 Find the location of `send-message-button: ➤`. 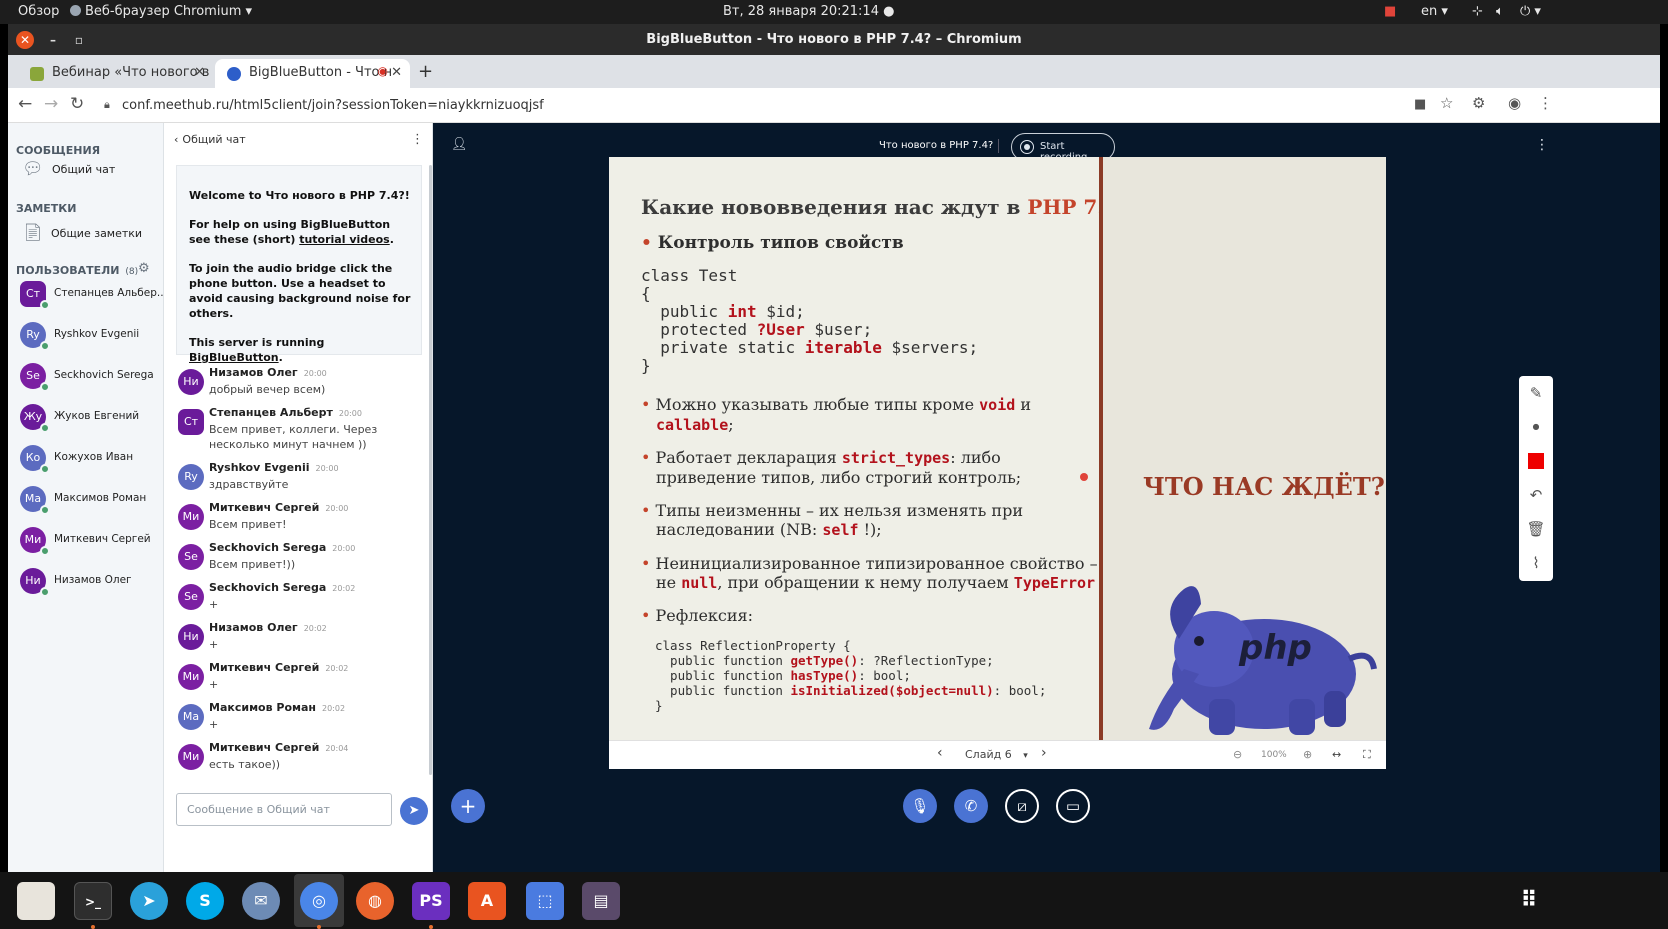

send-message-button: ➤ is located at coordinates (414, 811).